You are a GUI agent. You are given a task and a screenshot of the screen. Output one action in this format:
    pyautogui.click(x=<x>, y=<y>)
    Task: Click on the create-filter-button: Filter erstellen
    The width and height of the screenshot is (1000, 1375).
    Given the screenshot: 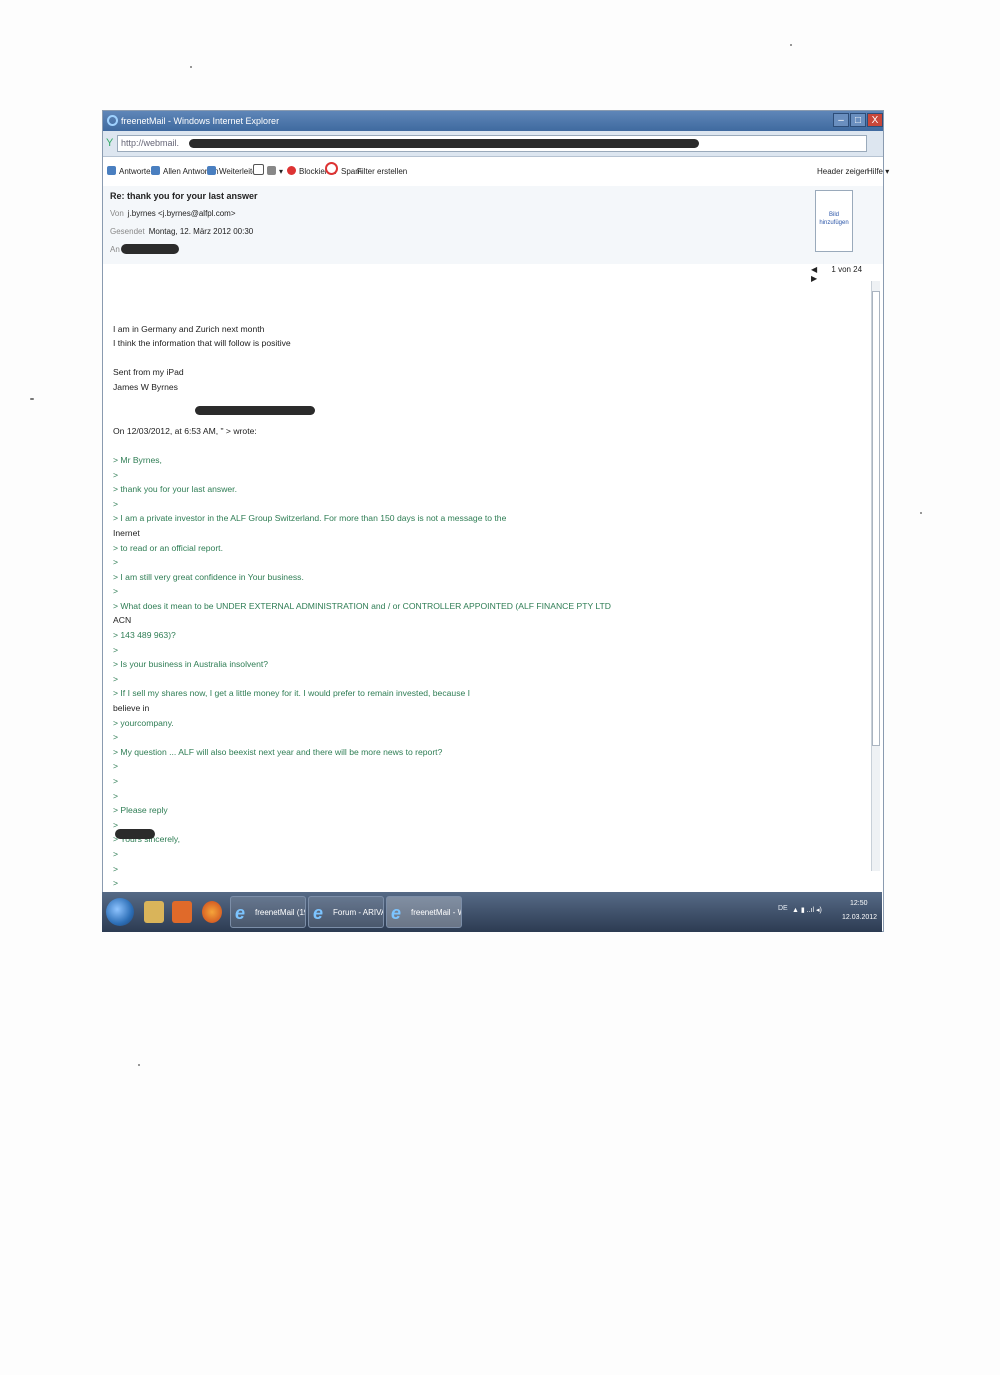 What is the action you would take?
    pyautogui.click(x=382, y=172)
    